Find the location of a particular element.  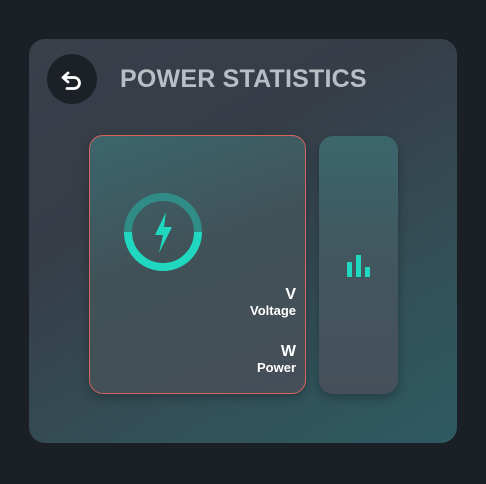

voltage-unit: V is located at coordinates (290, 294).